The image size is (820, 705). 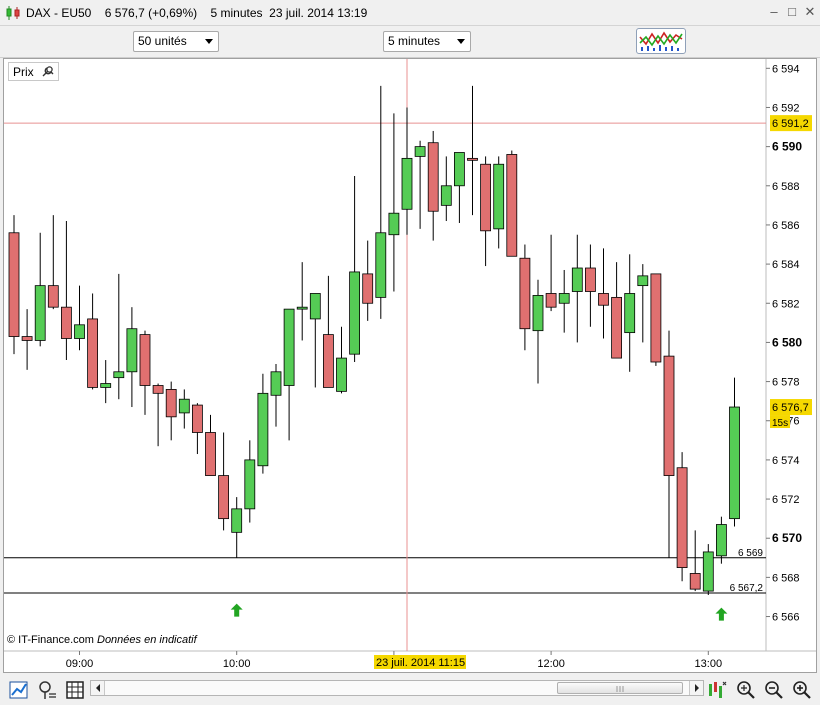 What do you see at coordinates (786, 578) in the screenshot?
I see `y-tick-label: 6 568` at bounding box center [786, 578].